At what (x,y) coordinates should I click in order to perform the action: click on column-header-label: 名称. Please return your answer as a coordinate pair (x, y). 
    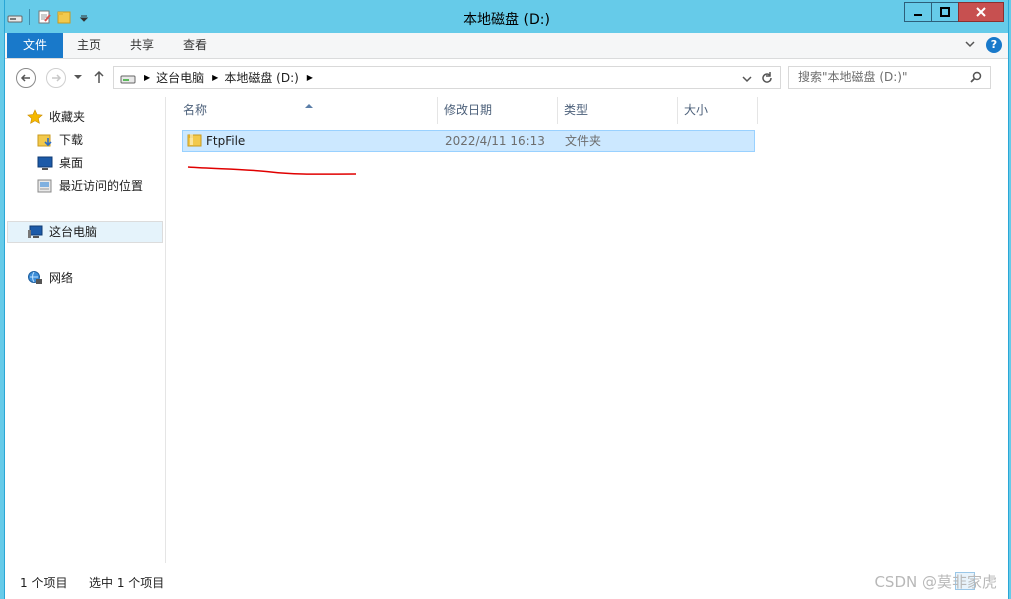
    Looking at the image, I should click on (195, 110).